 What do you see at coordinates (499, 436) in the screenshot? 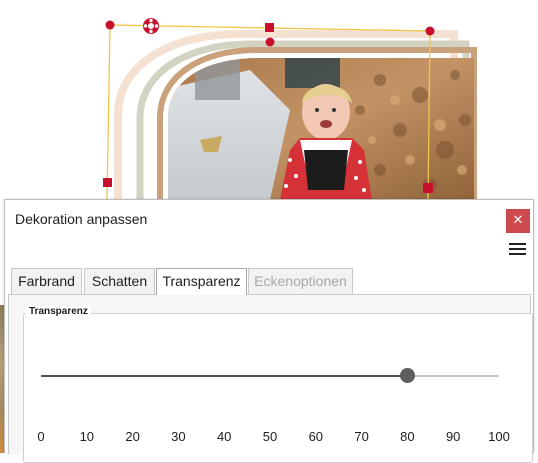
I see `tick-label: 100` at bounding box center [499, 436].